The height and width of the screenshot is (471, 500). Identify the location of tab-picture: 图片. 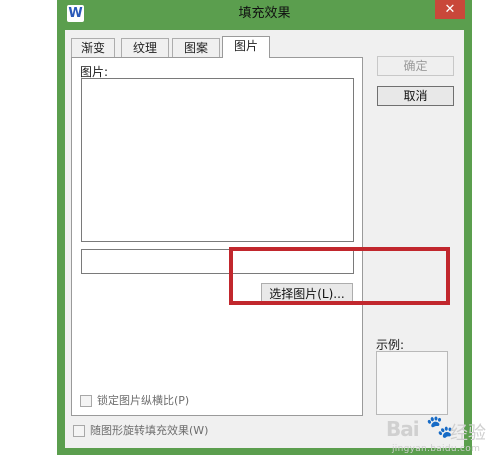
(246, 47).